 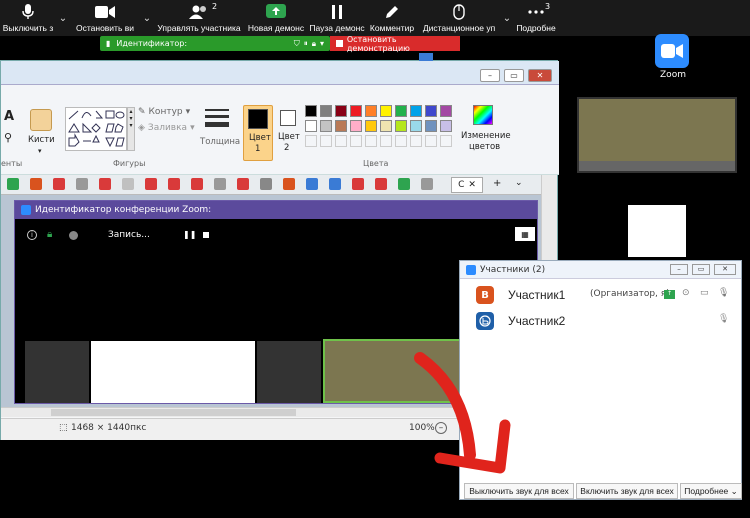 I want to click on unmute-all-button: Включить звук для всех, so click(x=627, y=491).